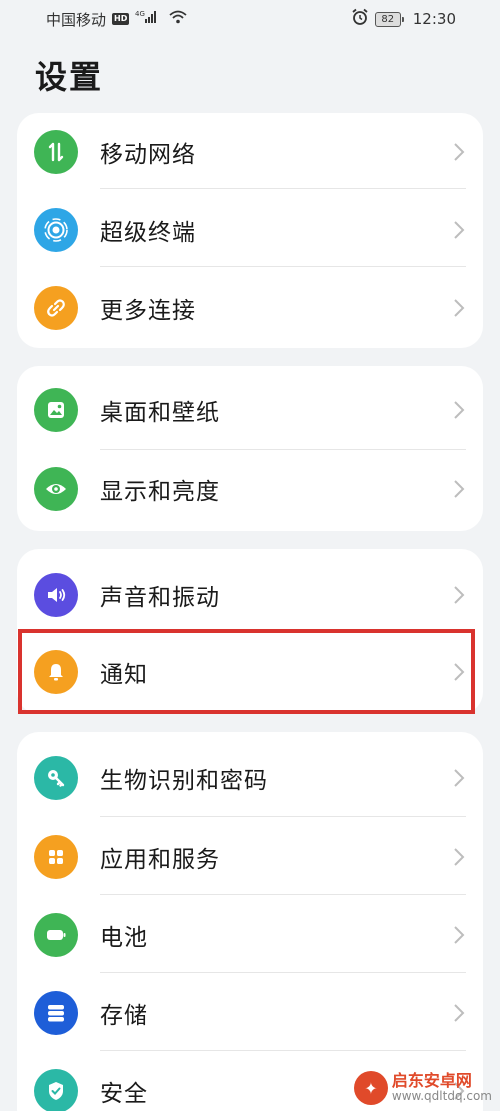 This screenshot has width=500, height=1111. What do you see at coordinates (160, 492) in the screenshot?
I see `settings-item-label: 显示和亮度` at bounding box center [160, 492].